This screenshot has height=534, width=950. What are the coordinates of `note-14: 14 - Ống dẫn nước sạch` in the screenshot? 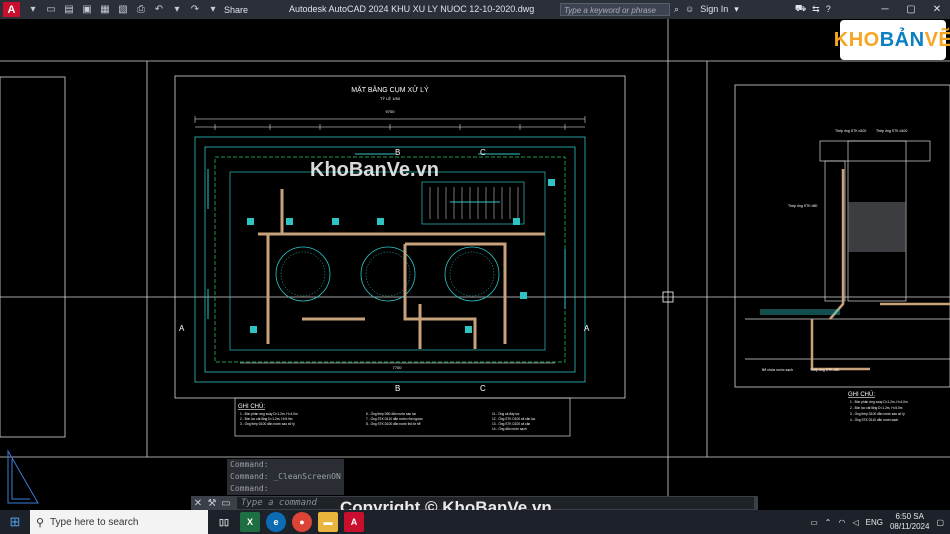 It's located at (509, 428).